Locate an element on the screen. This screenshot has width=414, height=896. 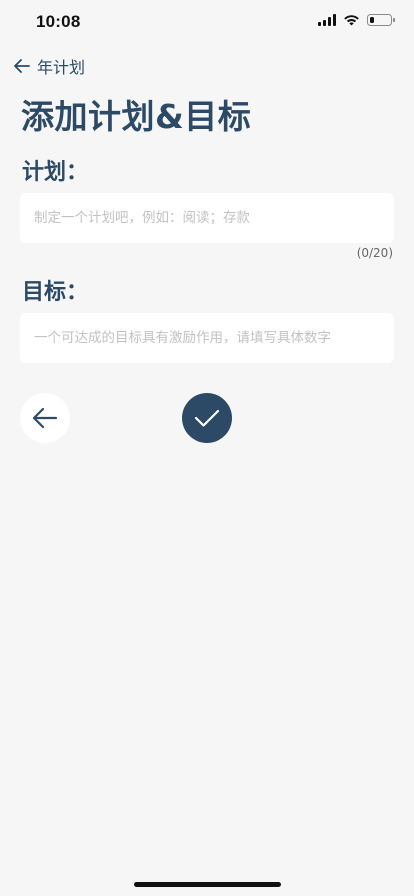
back-button is located at coordinates (45, 418).